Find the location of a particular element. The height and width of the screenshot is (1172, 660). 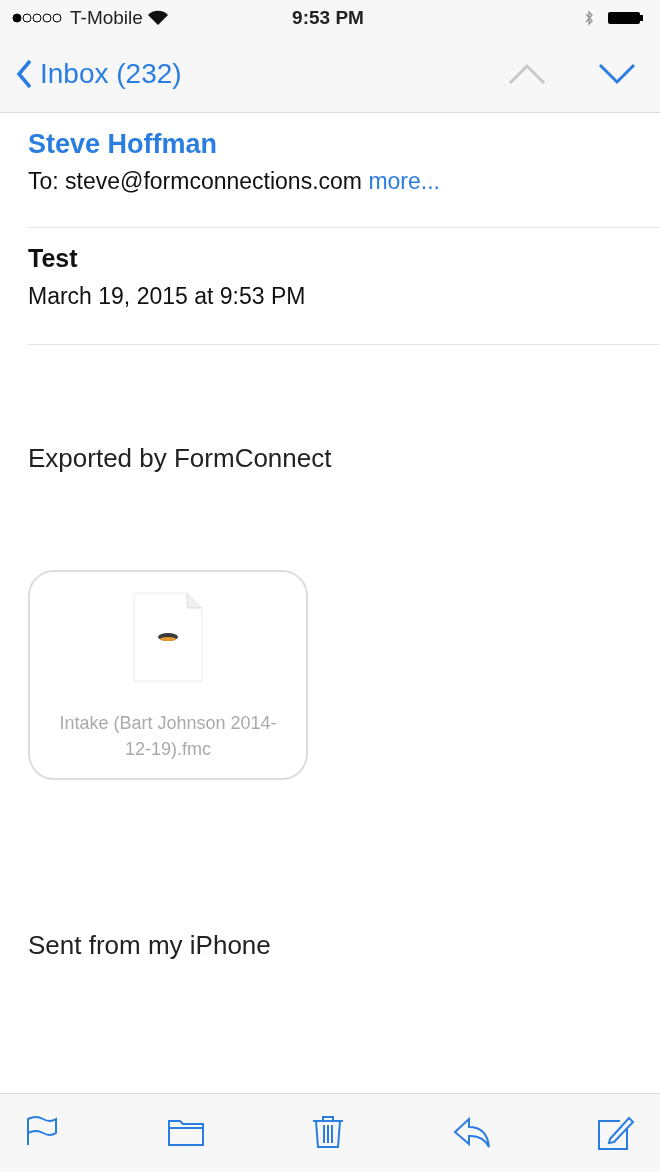

battery-icon is located at coordinates (626, 18).